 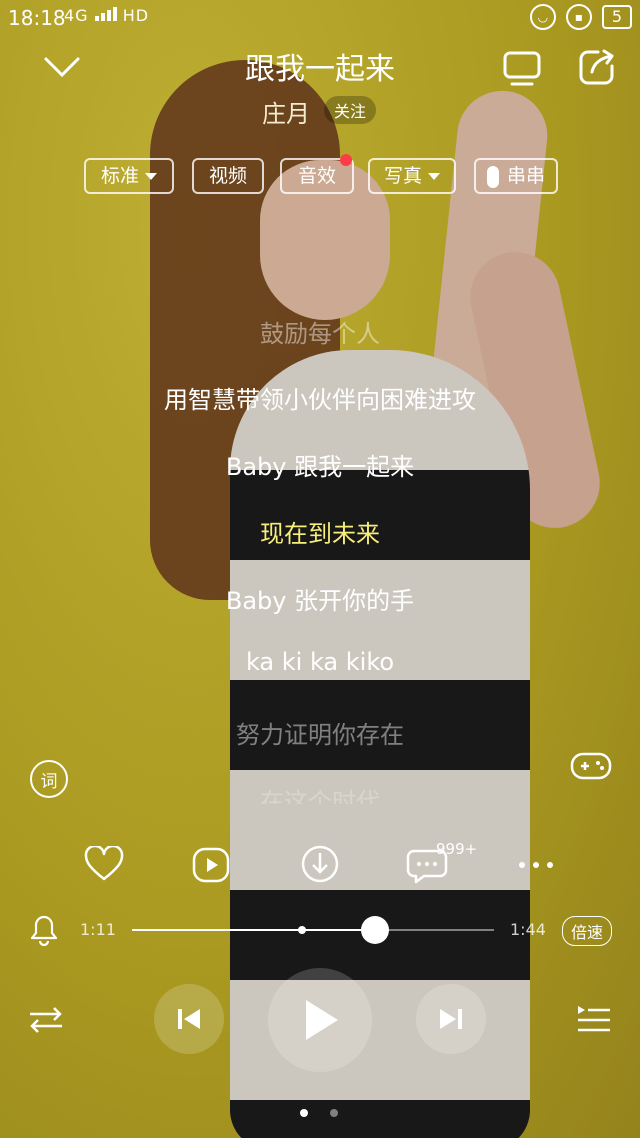 What do you see at coordinates (522, 69) in the screenshot?
I see `tv-cast-icon` at bounding box center [522, 69].